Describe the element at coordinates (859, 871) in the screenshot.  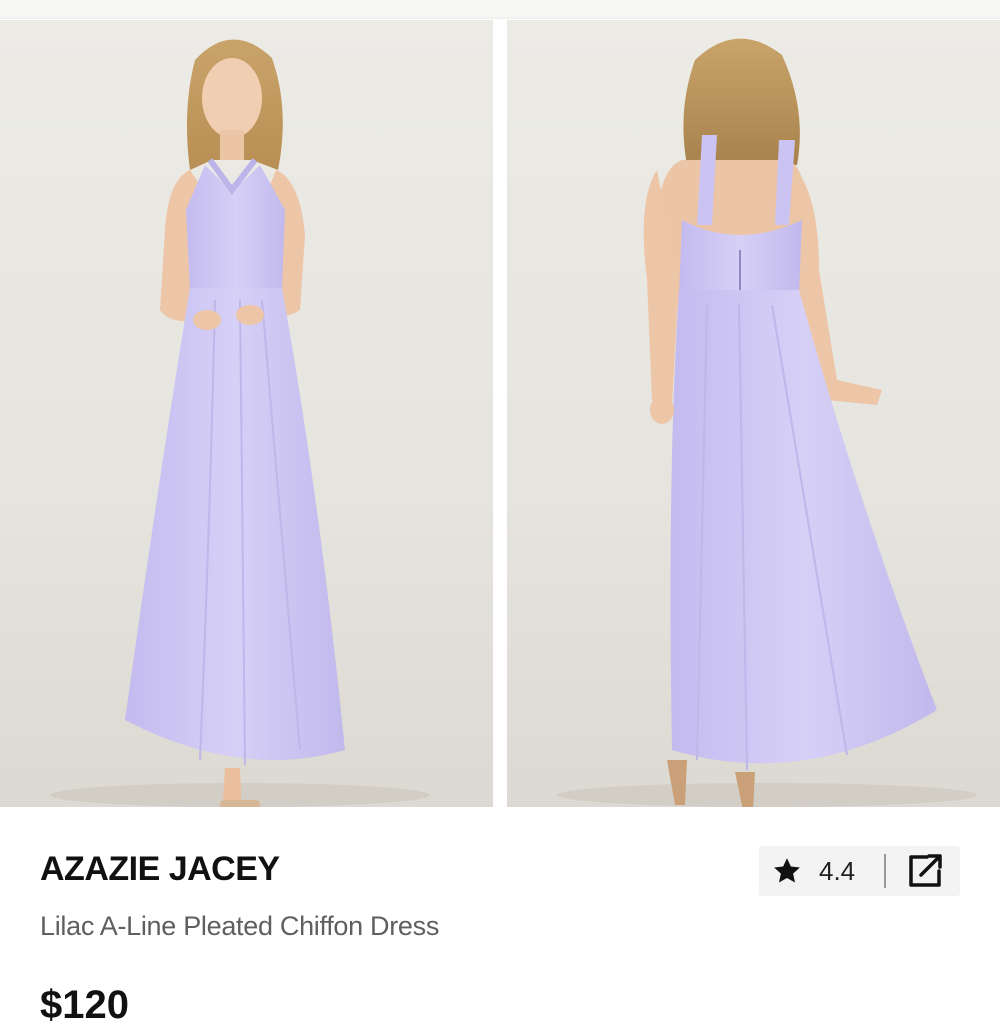
I see `rating-share-box: 4.4` at that location.